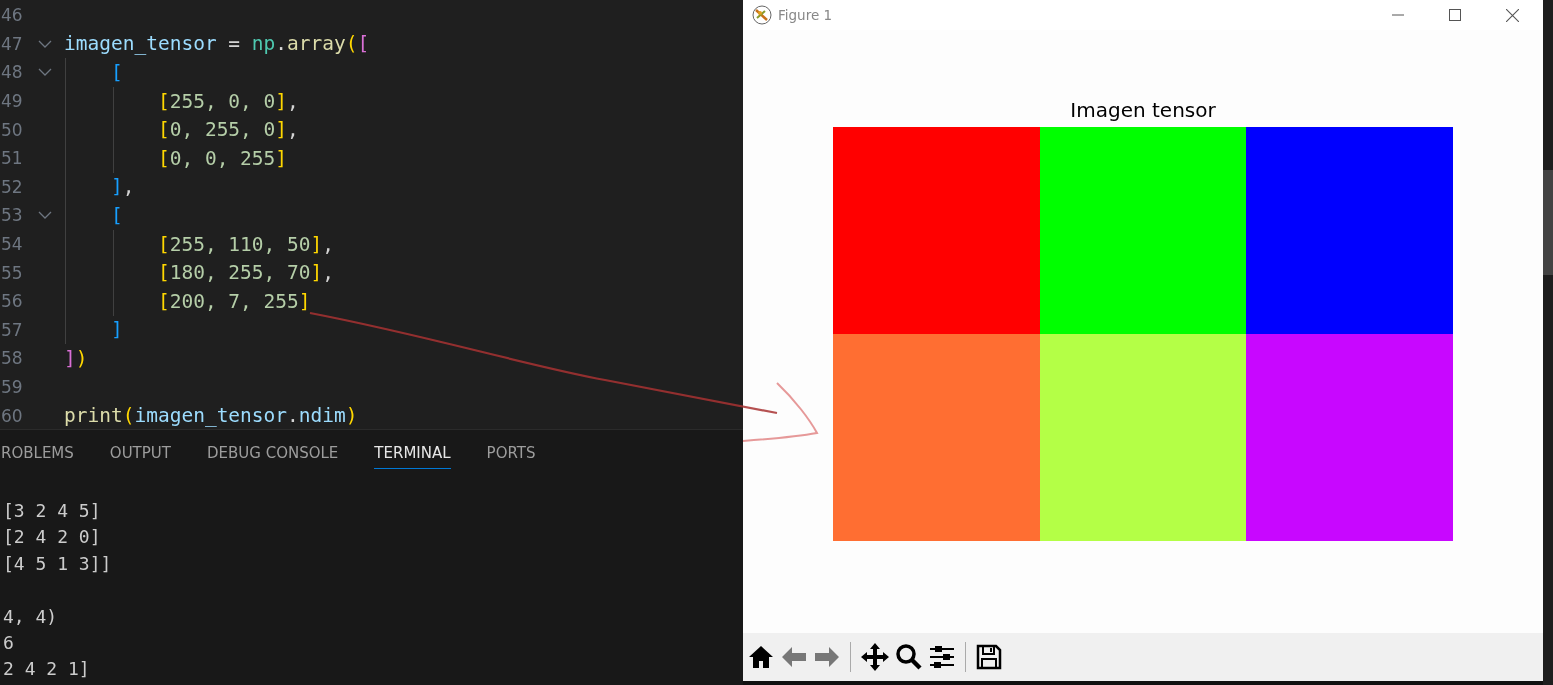  Describe the element at coordinates (989, 657) in the screenshot. I see `save-icon` at that location.